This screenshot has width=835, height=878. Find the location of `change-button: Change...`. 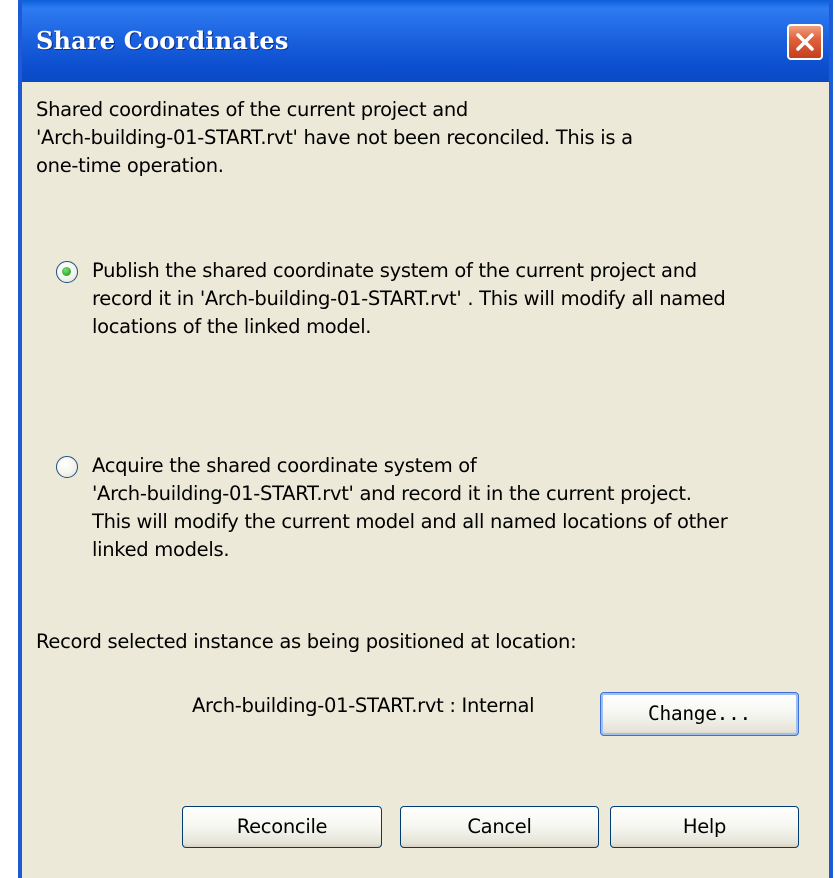

change-button: Change... is located at coordinates (699, 714).